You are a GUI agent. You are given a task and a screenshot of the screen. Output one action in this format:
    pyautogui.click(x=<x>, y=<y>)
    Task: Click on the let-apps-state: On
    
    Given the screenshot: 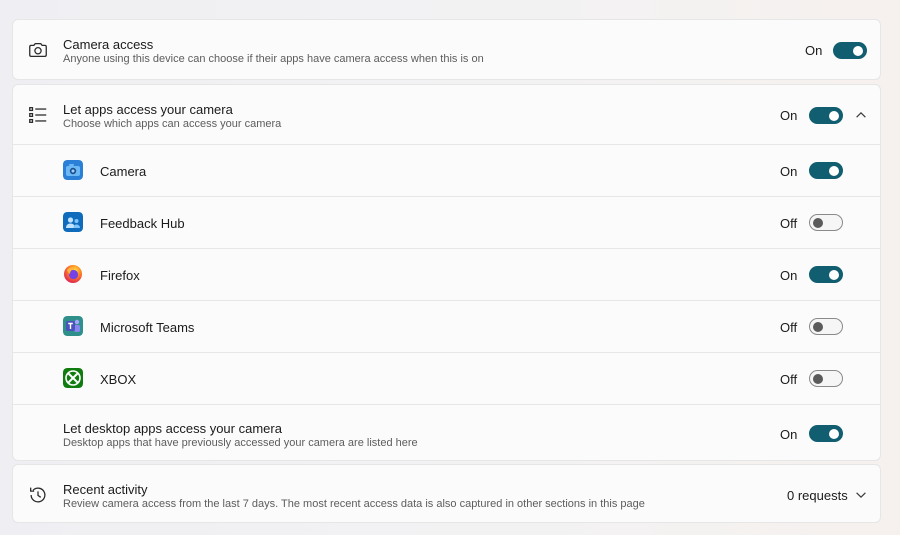 What is the action you would take?
    pyautogui.click(x=789, y=115)
    